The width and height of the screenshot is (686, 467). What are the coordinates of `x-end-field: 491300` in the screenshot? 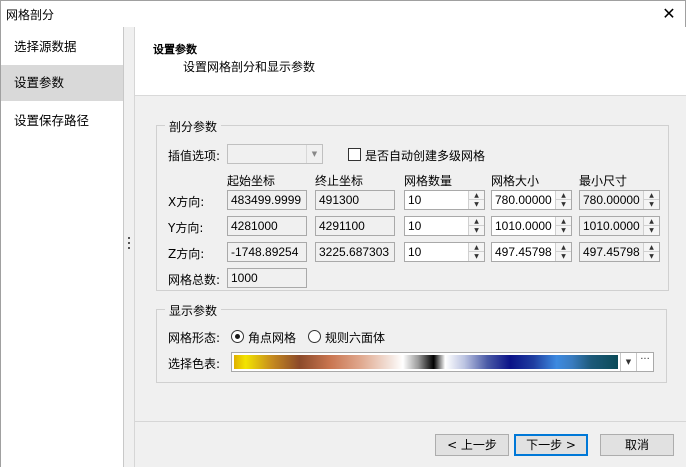 It's located at (355, 200).